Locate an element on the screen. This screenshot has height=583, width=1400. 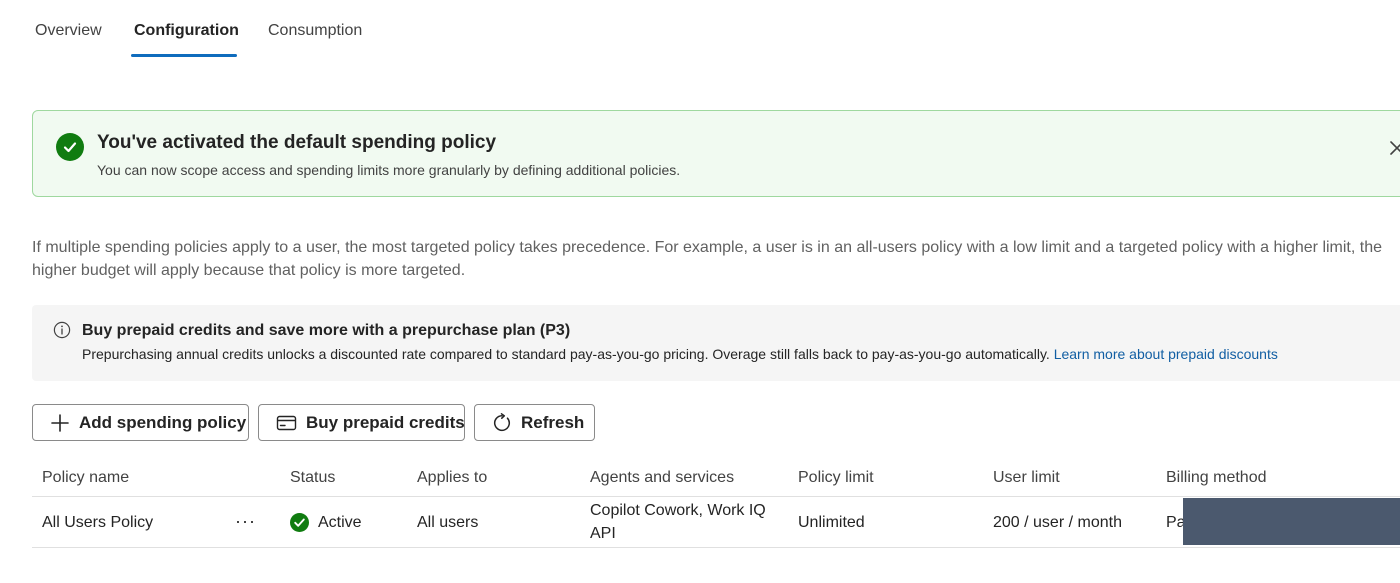
add-spending-policy-label: Add spending policy is located at coordinates (163, 422).